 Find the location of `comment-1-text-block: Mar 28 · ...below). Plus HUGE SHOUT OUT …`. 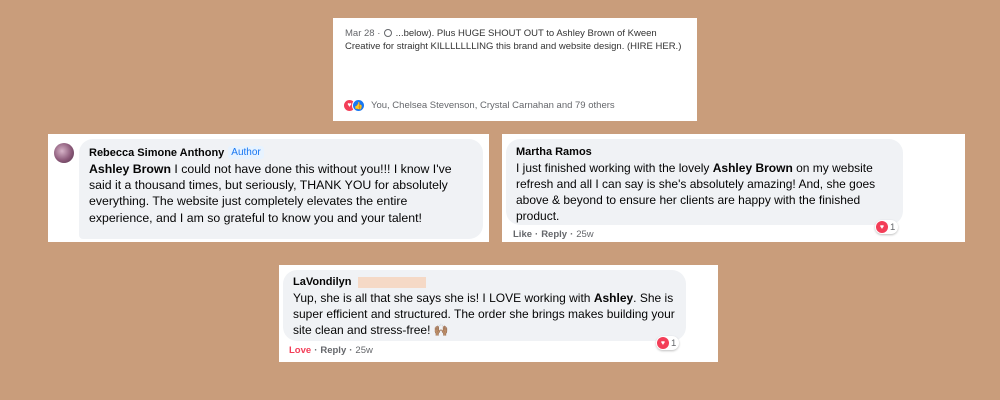

comment-1-text-block: Mar 28 · ...below). Plus HUGE SHOUT OUT … is located at coordinates (515, 40).